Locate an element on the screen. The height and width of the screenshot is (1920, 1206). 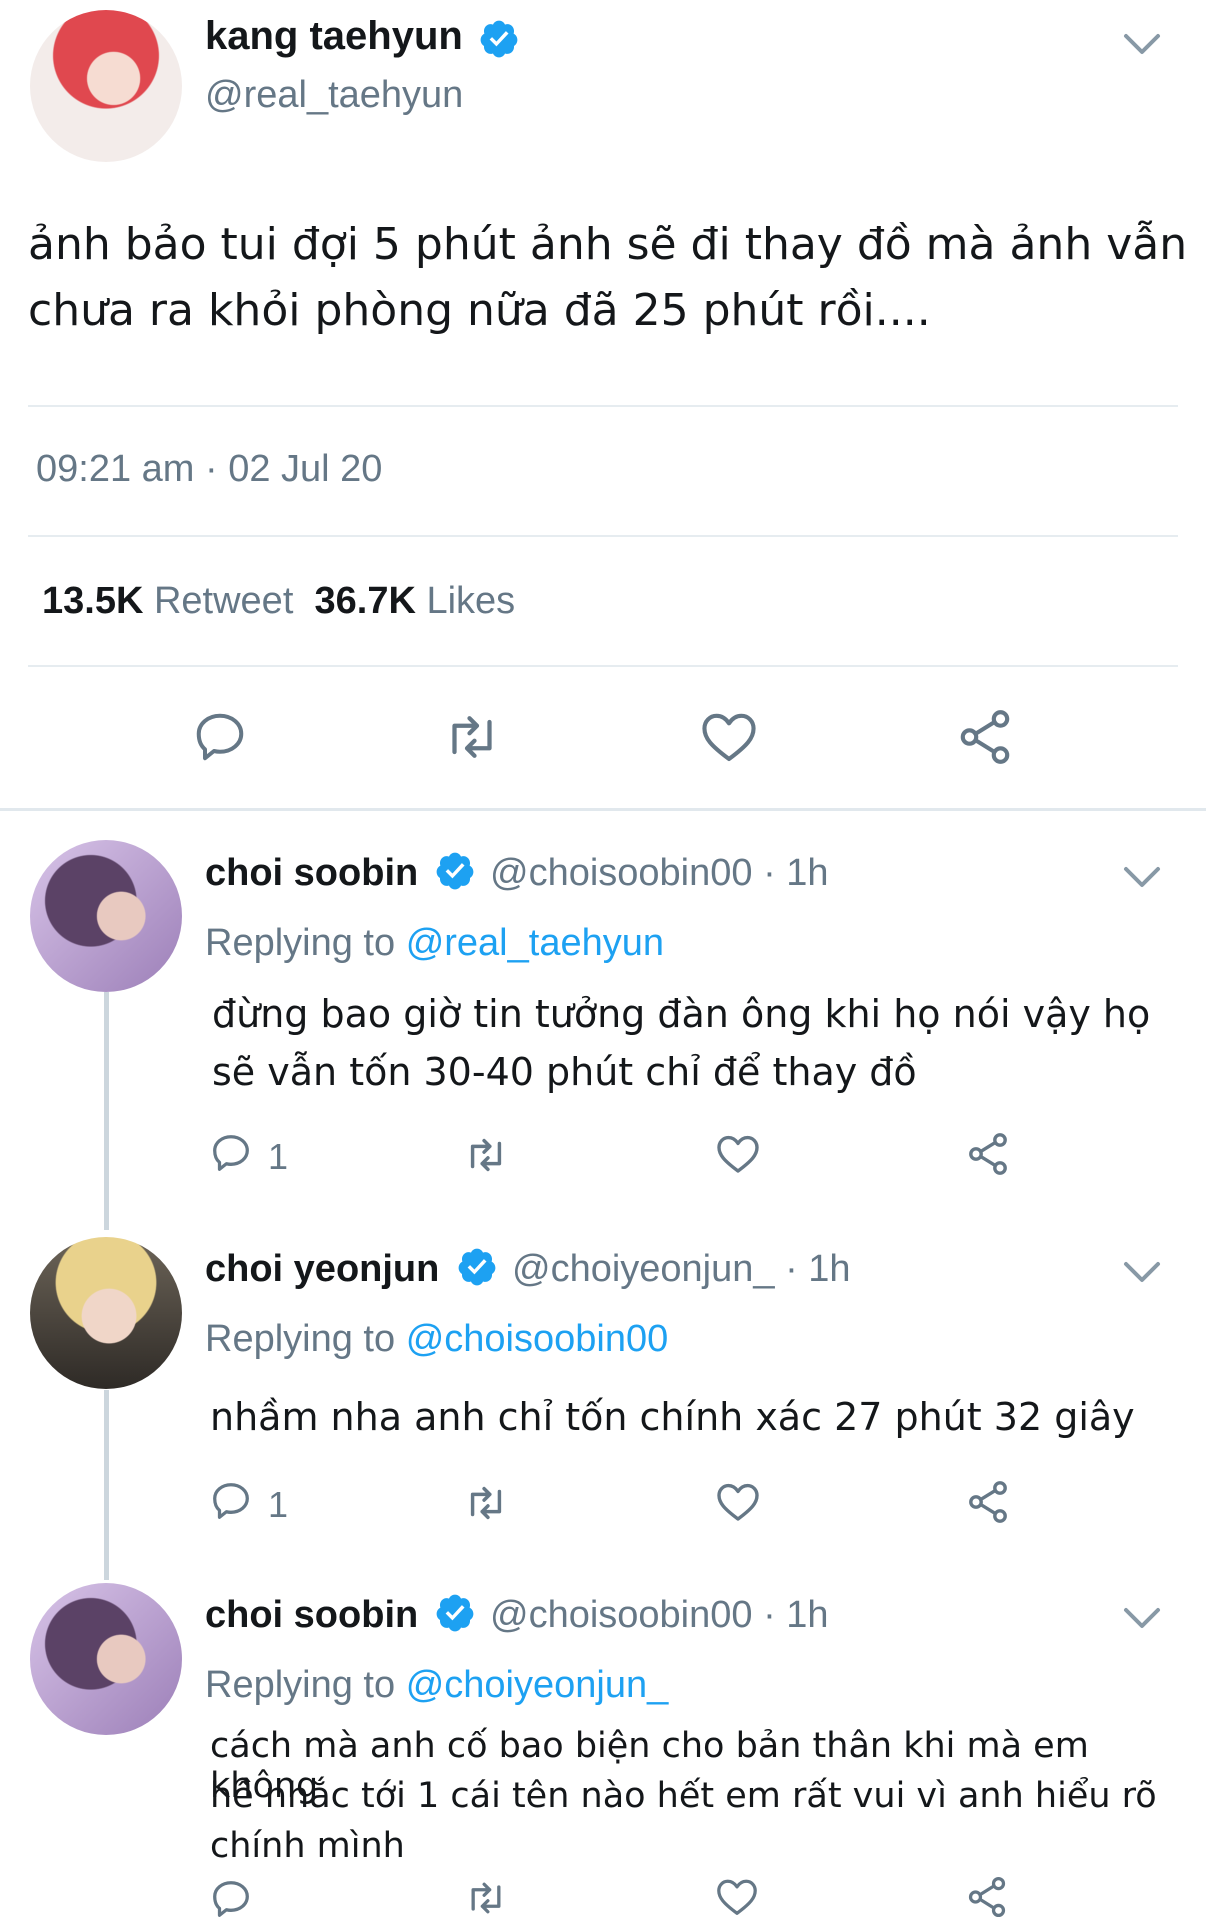
mention-link: @choiyeonjun_ is located at coordinates (537, 1685).